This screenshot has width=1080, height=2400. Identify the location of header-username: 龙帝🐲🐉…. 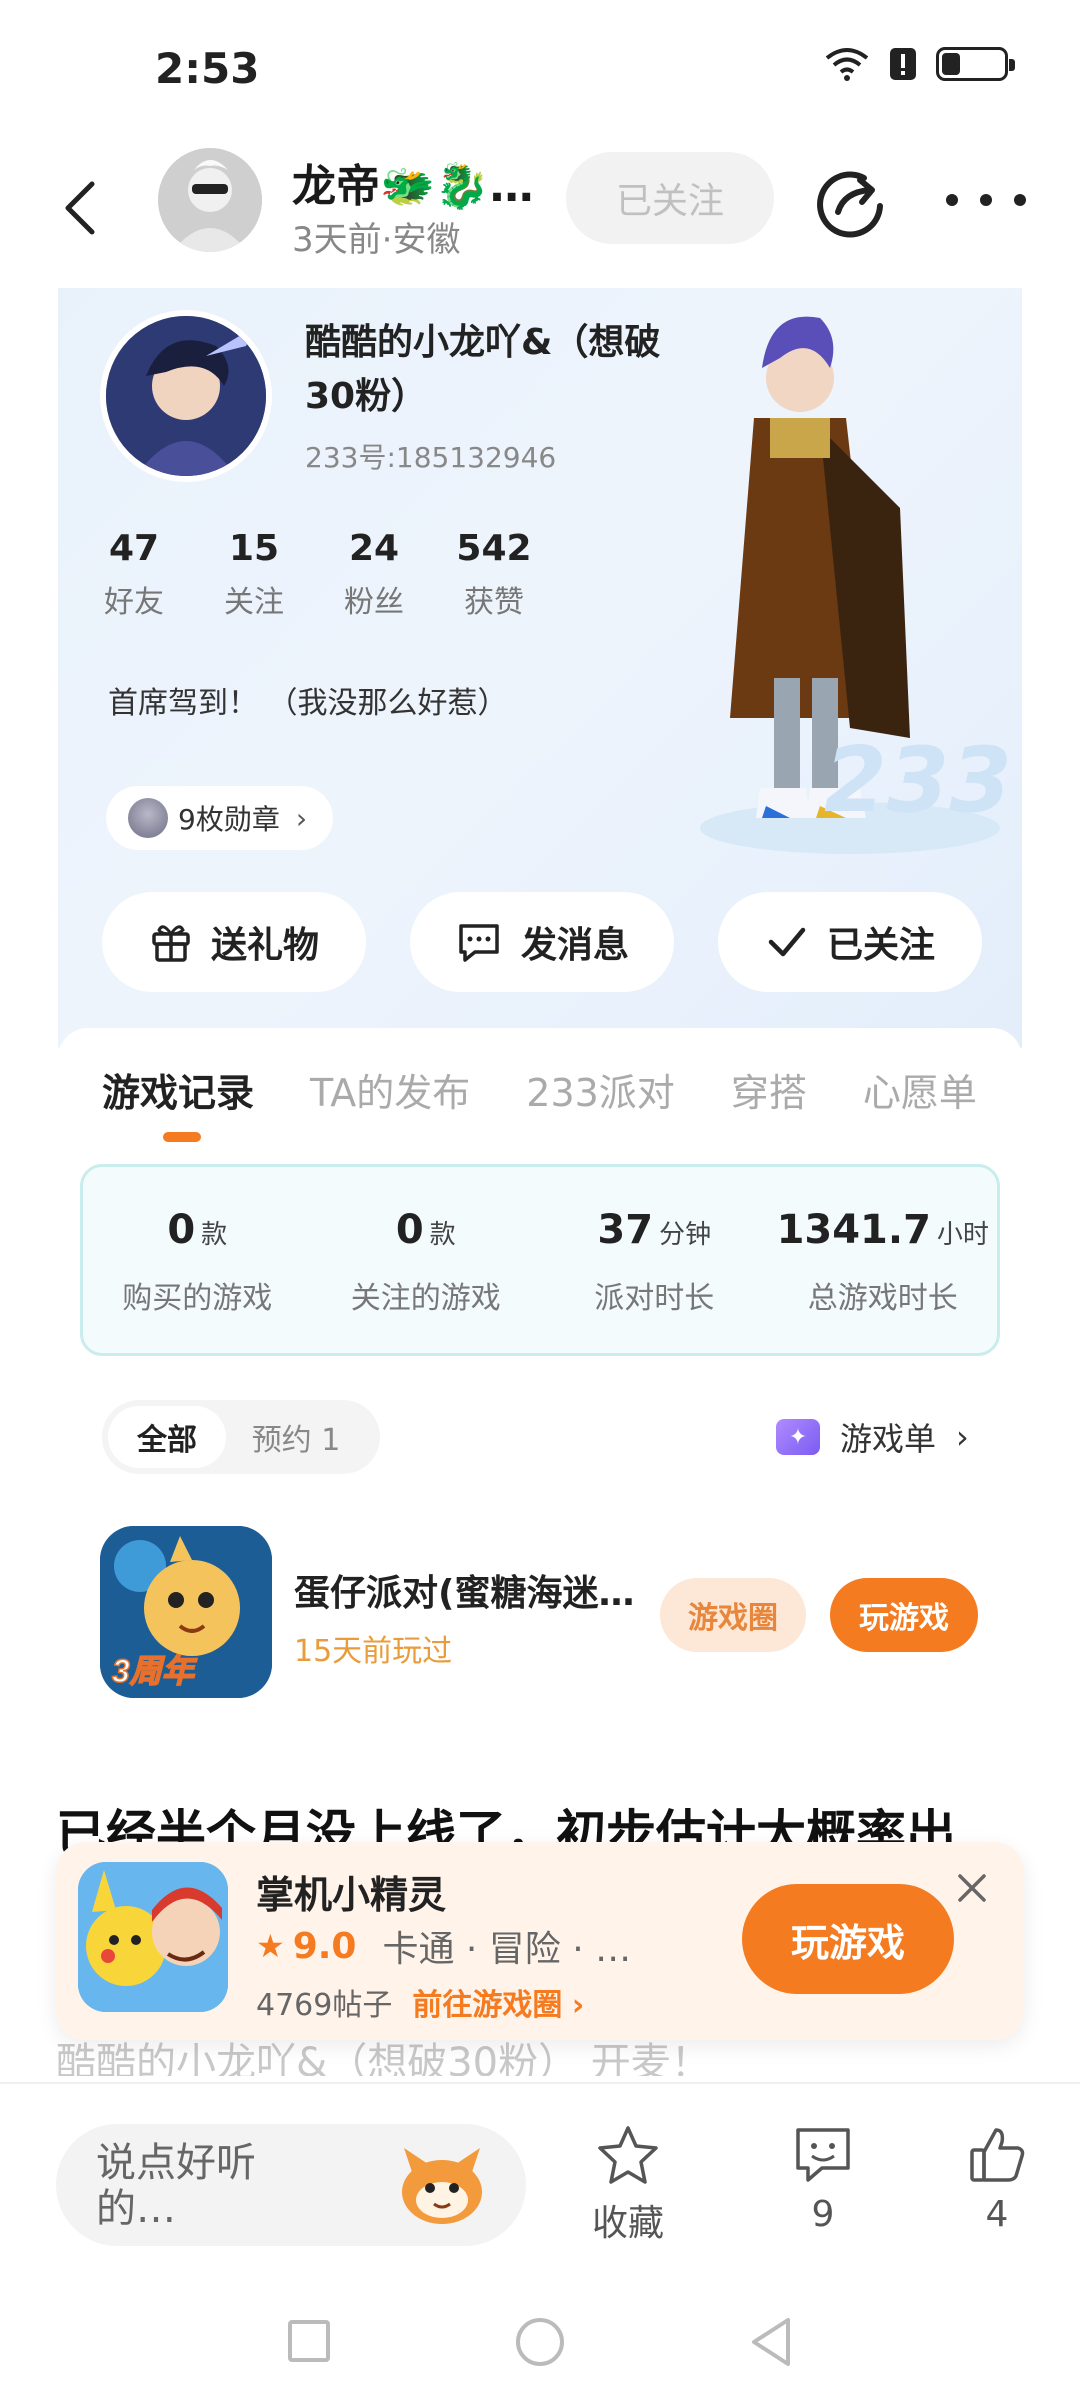
(413, 186).